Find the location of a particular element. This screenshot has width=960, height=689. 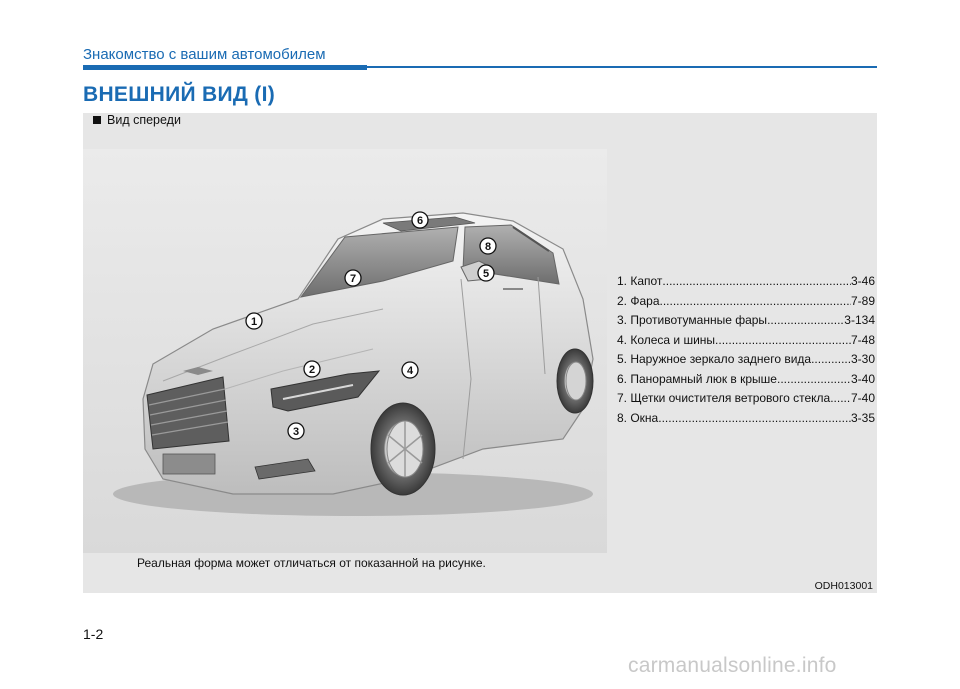

legend-item: 8. Окна 3-35 is located at coordinates (746, 419).